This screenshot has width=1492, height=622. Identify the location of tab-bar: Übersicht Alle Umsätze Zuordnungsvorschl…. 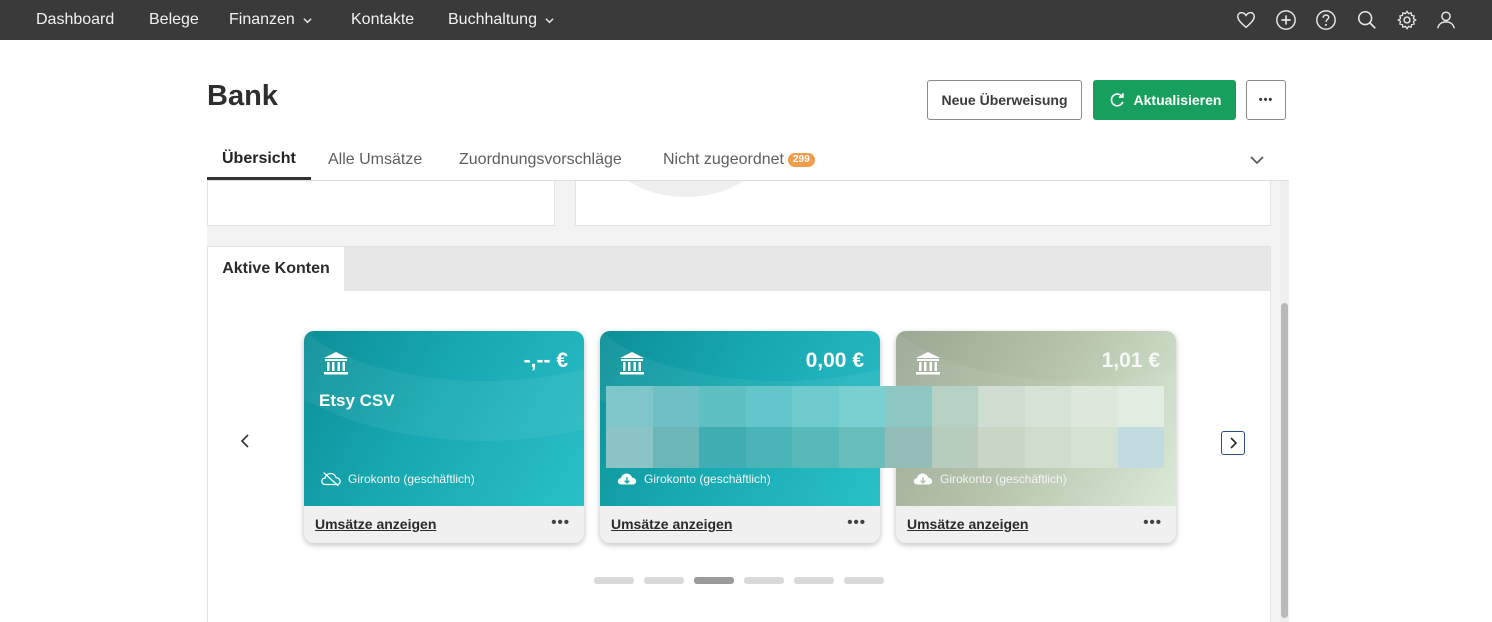
(748, 160).